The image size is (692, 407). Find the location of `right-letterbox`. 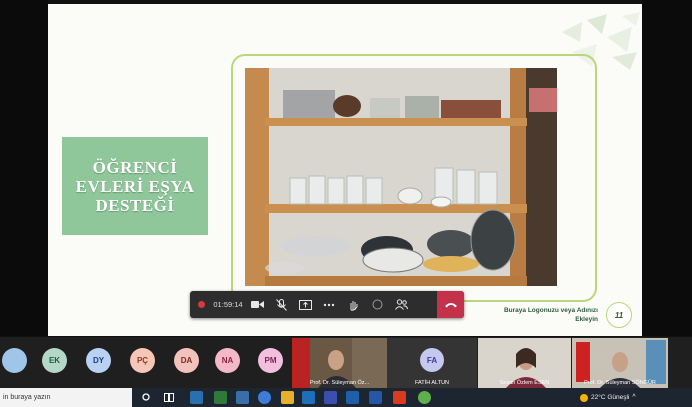

right-letterbox is located at coordinates (667, 168).